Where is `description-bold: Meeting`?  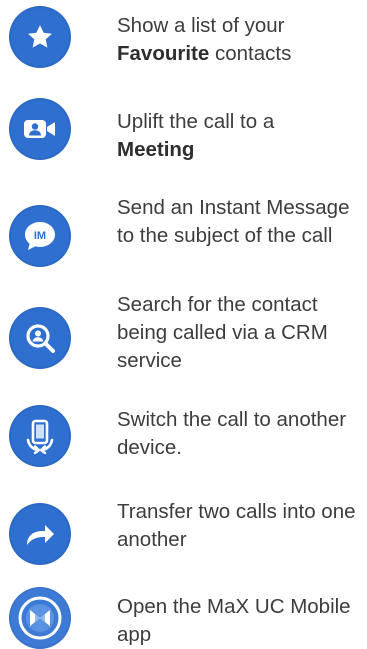 description-bold: Meeting is located at coordinates (156, 149).